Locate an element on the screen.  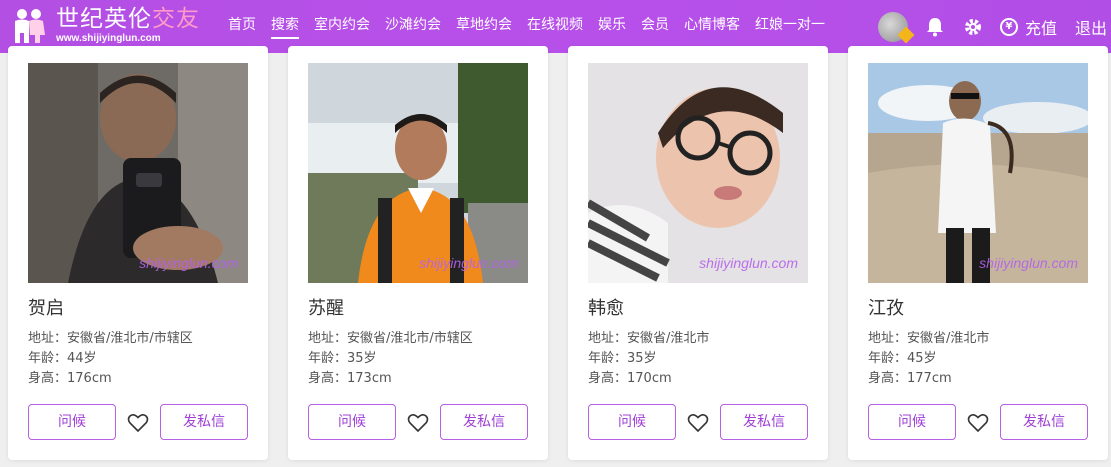
recharge-label: 充值 is located at coordinates (1040, 28).